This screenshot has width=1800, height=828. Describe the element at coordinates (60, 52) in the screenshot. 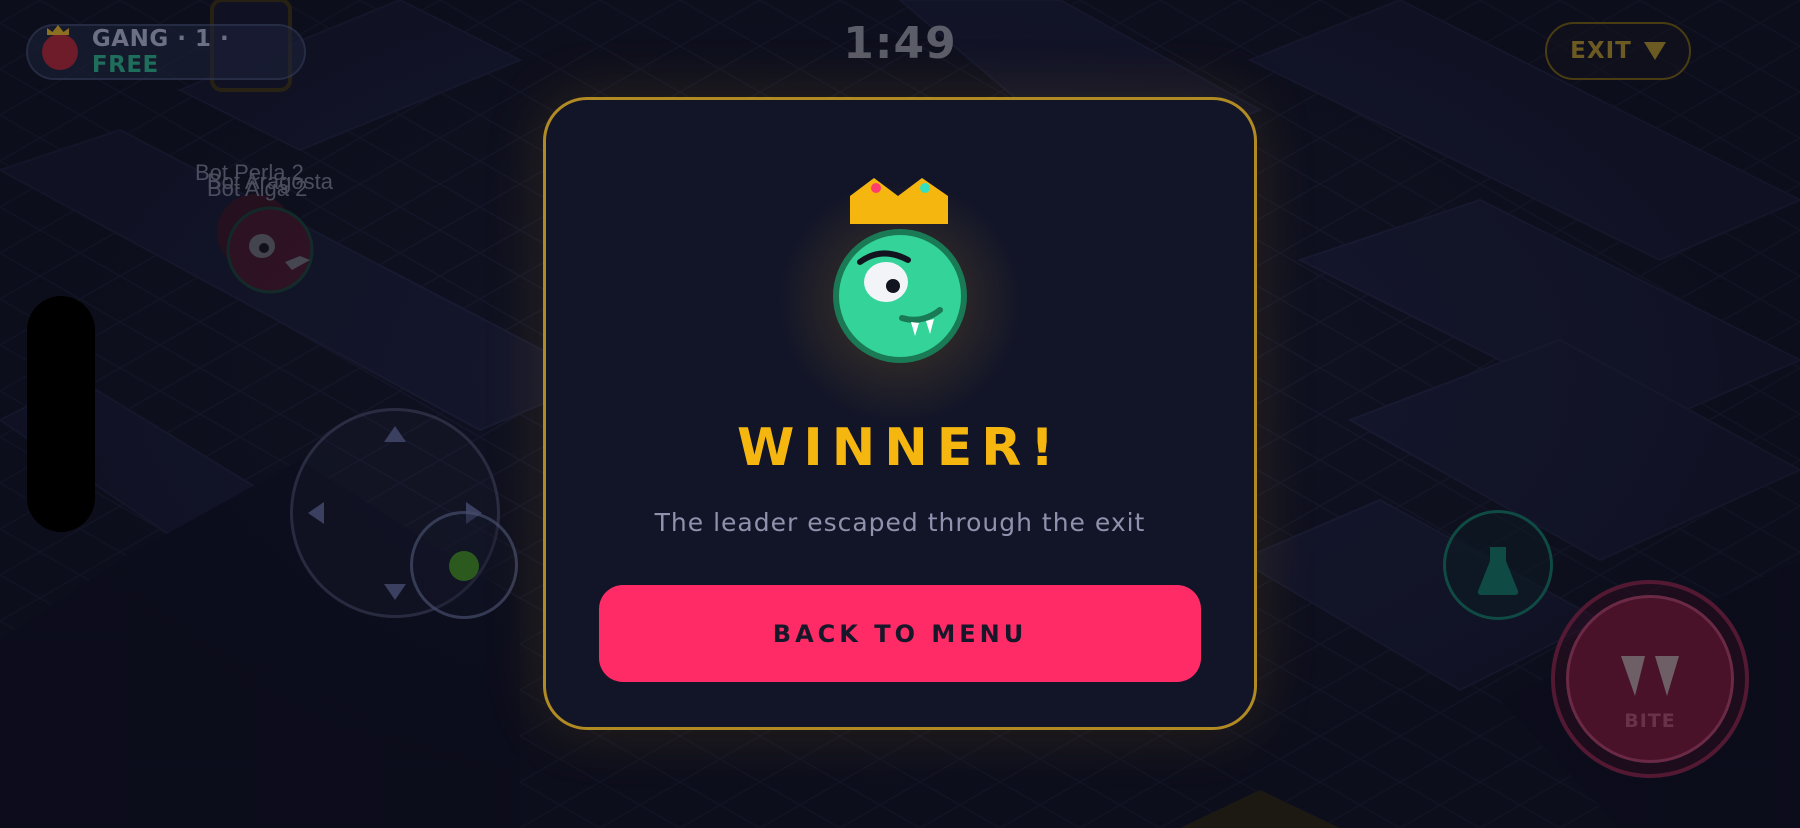

I see `gang-leader-avatar-icon` at that location.